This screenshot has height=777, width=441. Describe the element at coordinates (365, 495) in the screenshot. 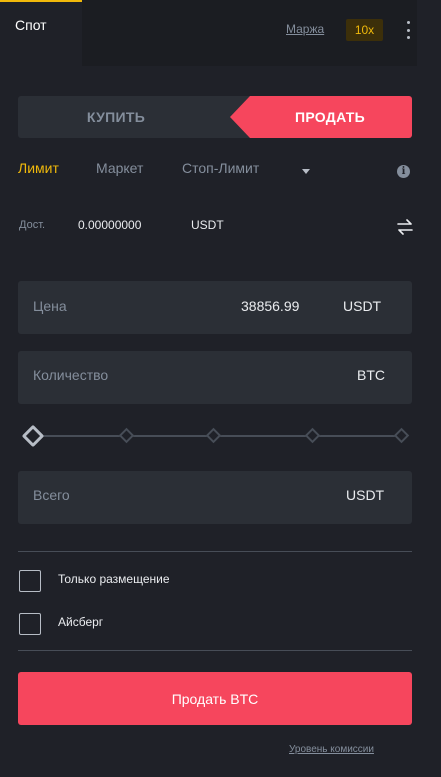

I see `total-unit: USDT` at that location.